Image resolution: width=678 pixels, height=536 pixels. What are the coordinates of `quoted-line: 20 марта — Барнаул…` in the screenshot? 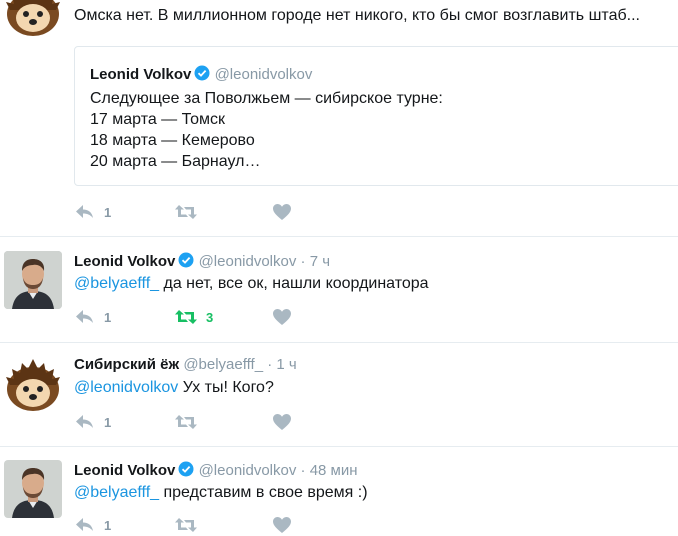 It's located at (175, 161).